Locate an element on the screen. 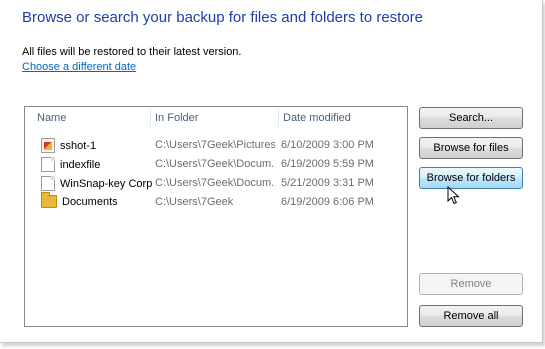  item-date: 5/21/2009 3:31 PM is located at coordinates (327, 183).